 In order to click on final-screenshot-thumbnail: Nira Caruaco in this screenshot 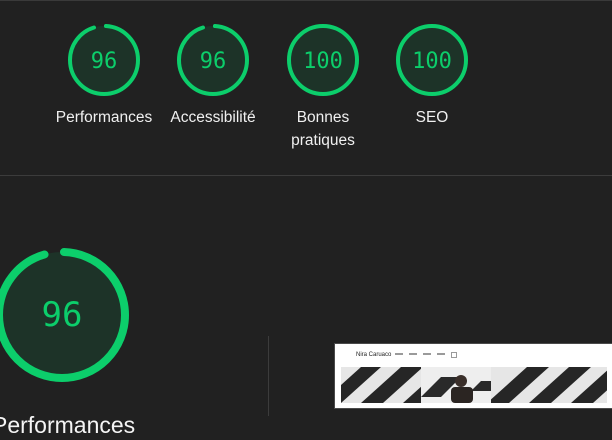, I will do `click(473, 376)`.